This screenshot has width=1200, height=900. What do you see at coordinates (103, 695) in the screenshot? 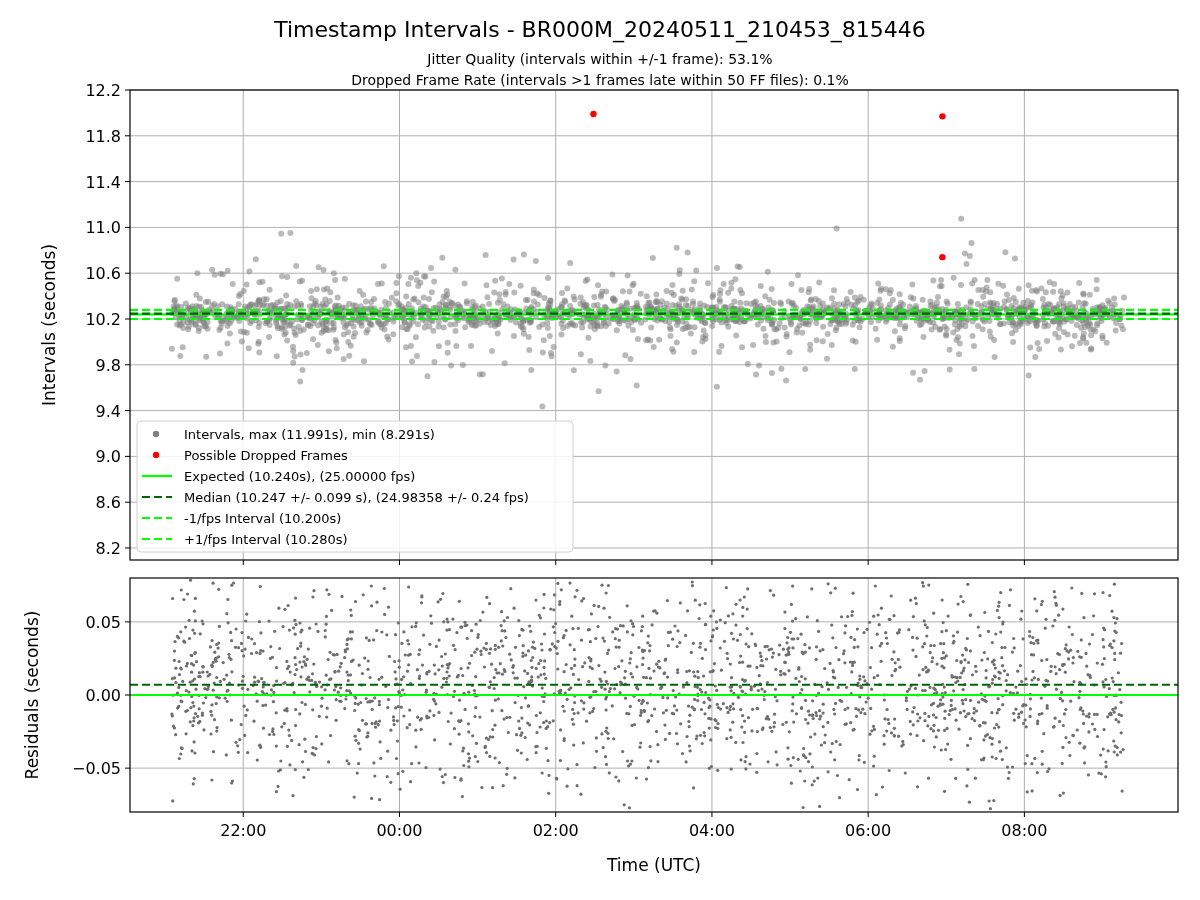
I see `tick-label: 0.00` at bounding box center [103, 695].